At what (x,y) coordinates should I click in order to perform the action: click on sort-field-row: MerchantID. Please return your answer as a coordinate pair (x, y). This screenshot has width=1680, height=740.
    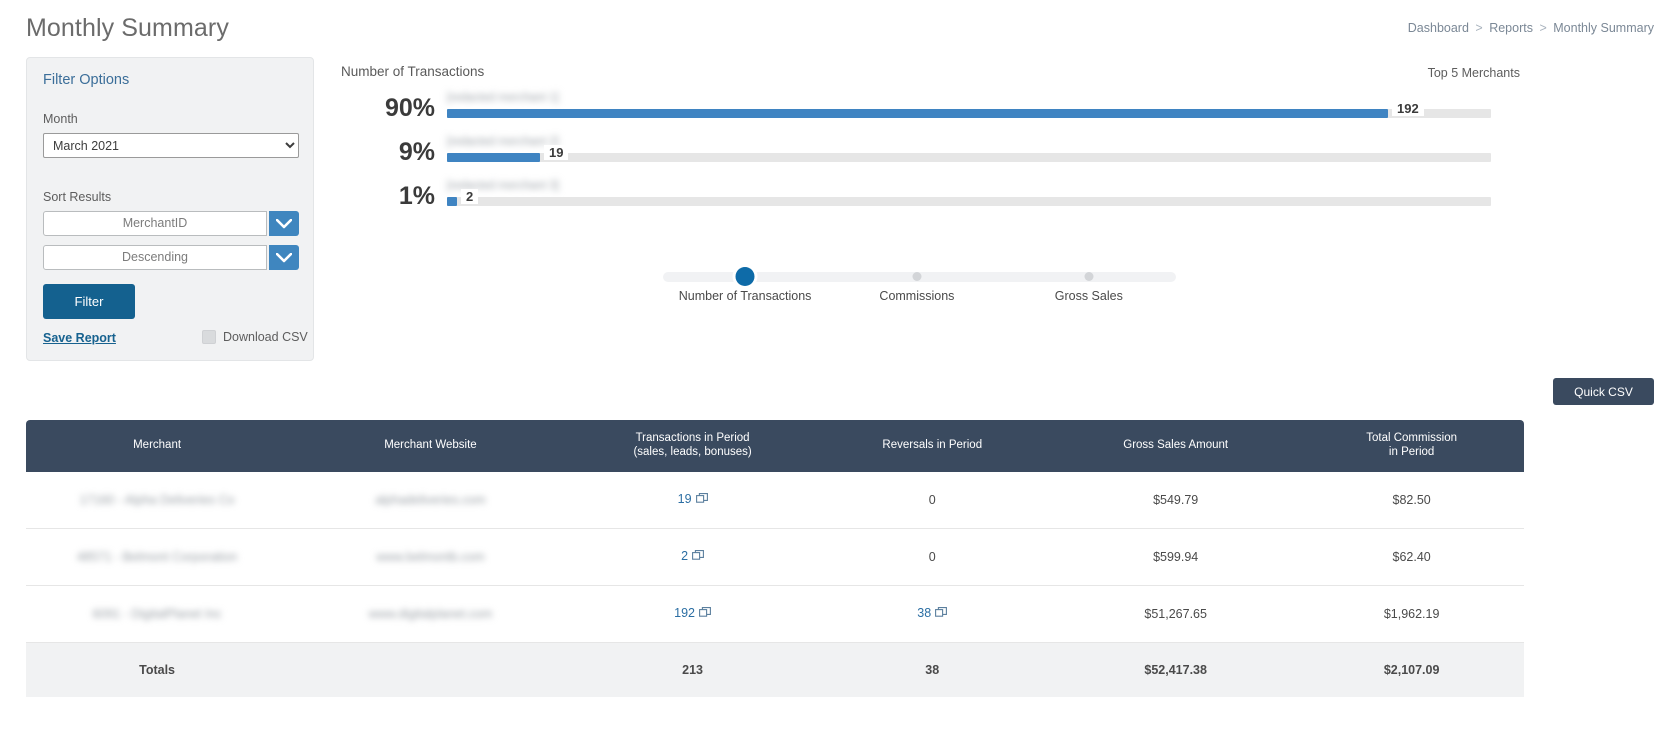
    Looking at the image, I should click on (171, 223).